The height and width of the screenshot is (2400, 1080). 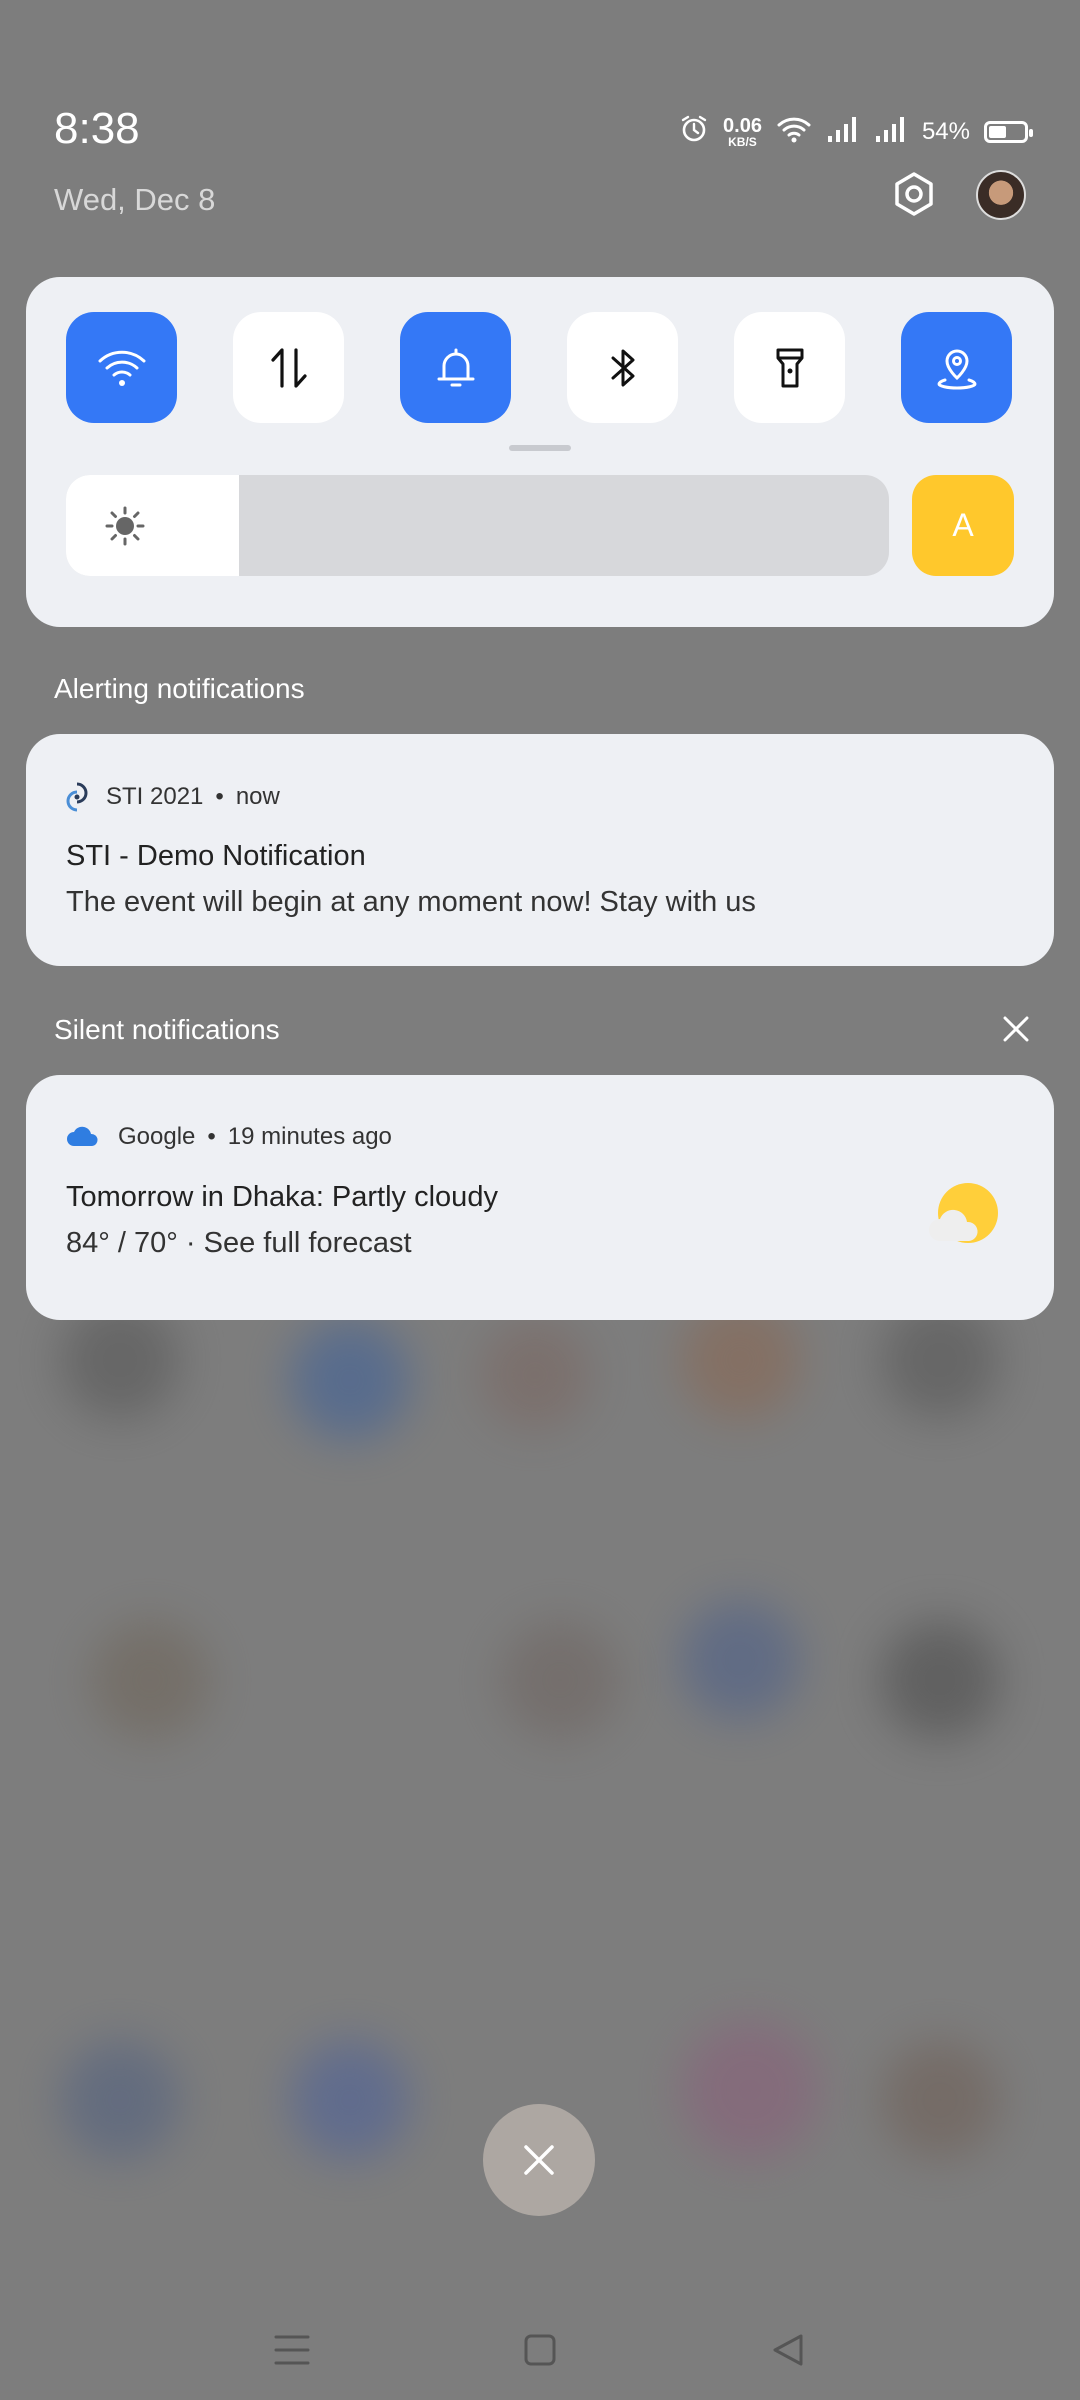 I want to click on drag-handle, so click(x=540, y=448).